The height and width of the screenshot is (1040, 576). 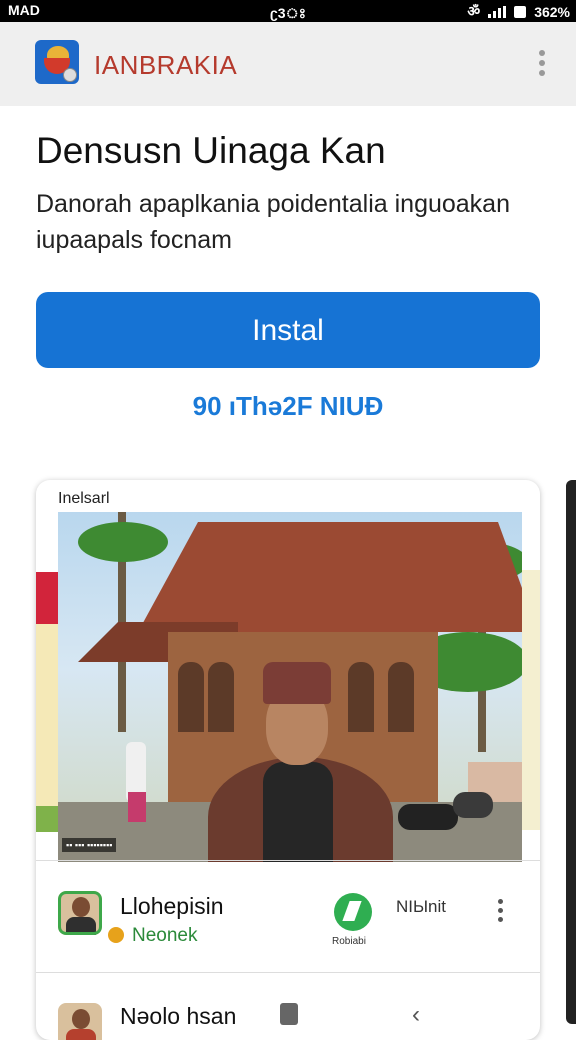 What do you see at coordinates (416, 1015) in the screenshot?
I see `chevron-left-icon: ‹` at bounding box center [416, 1015].